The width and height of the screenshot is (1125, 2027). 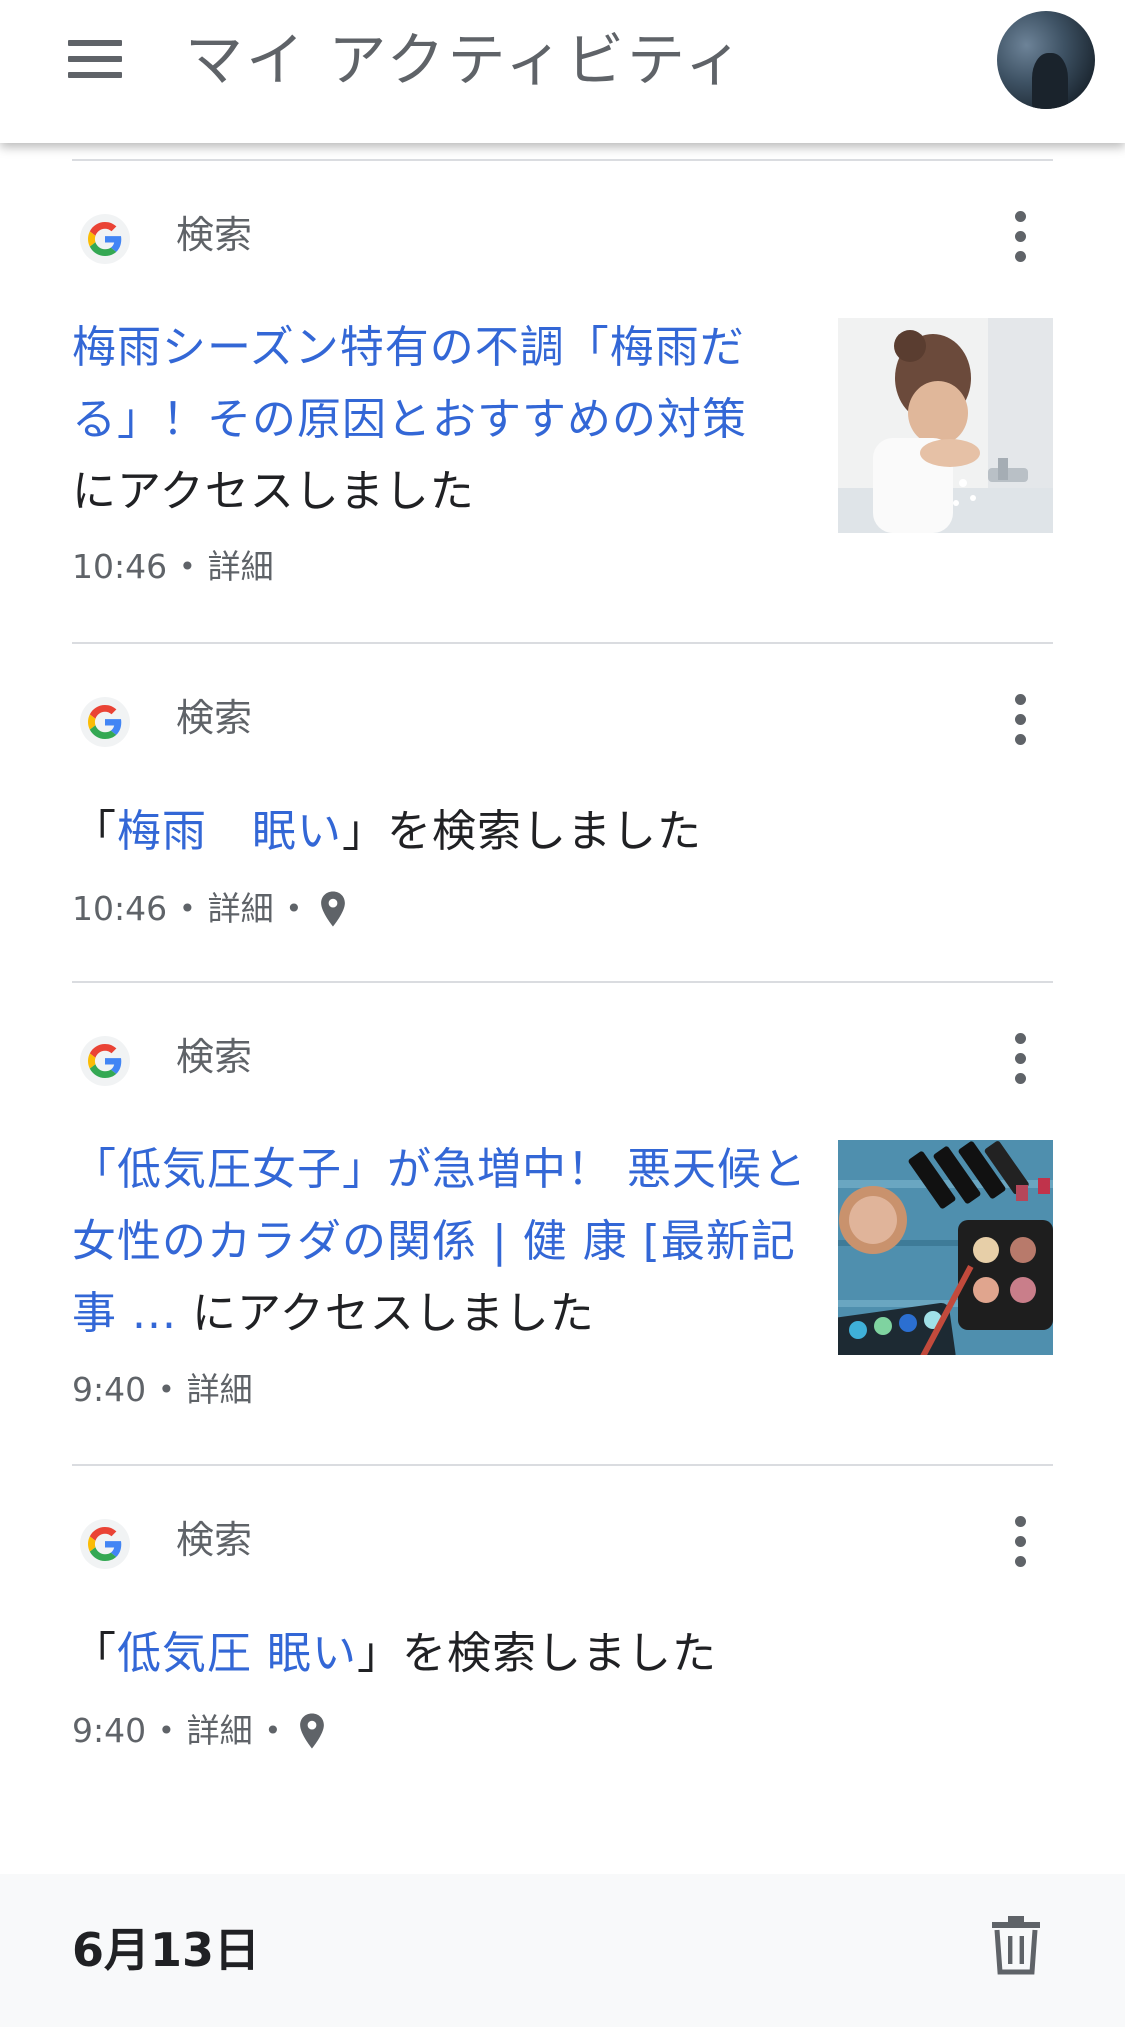 What do you see at coordinates (945, 1247) in the screenshot?
I see `thumbnail-makeup-products` at bounding box center [945, 1247].